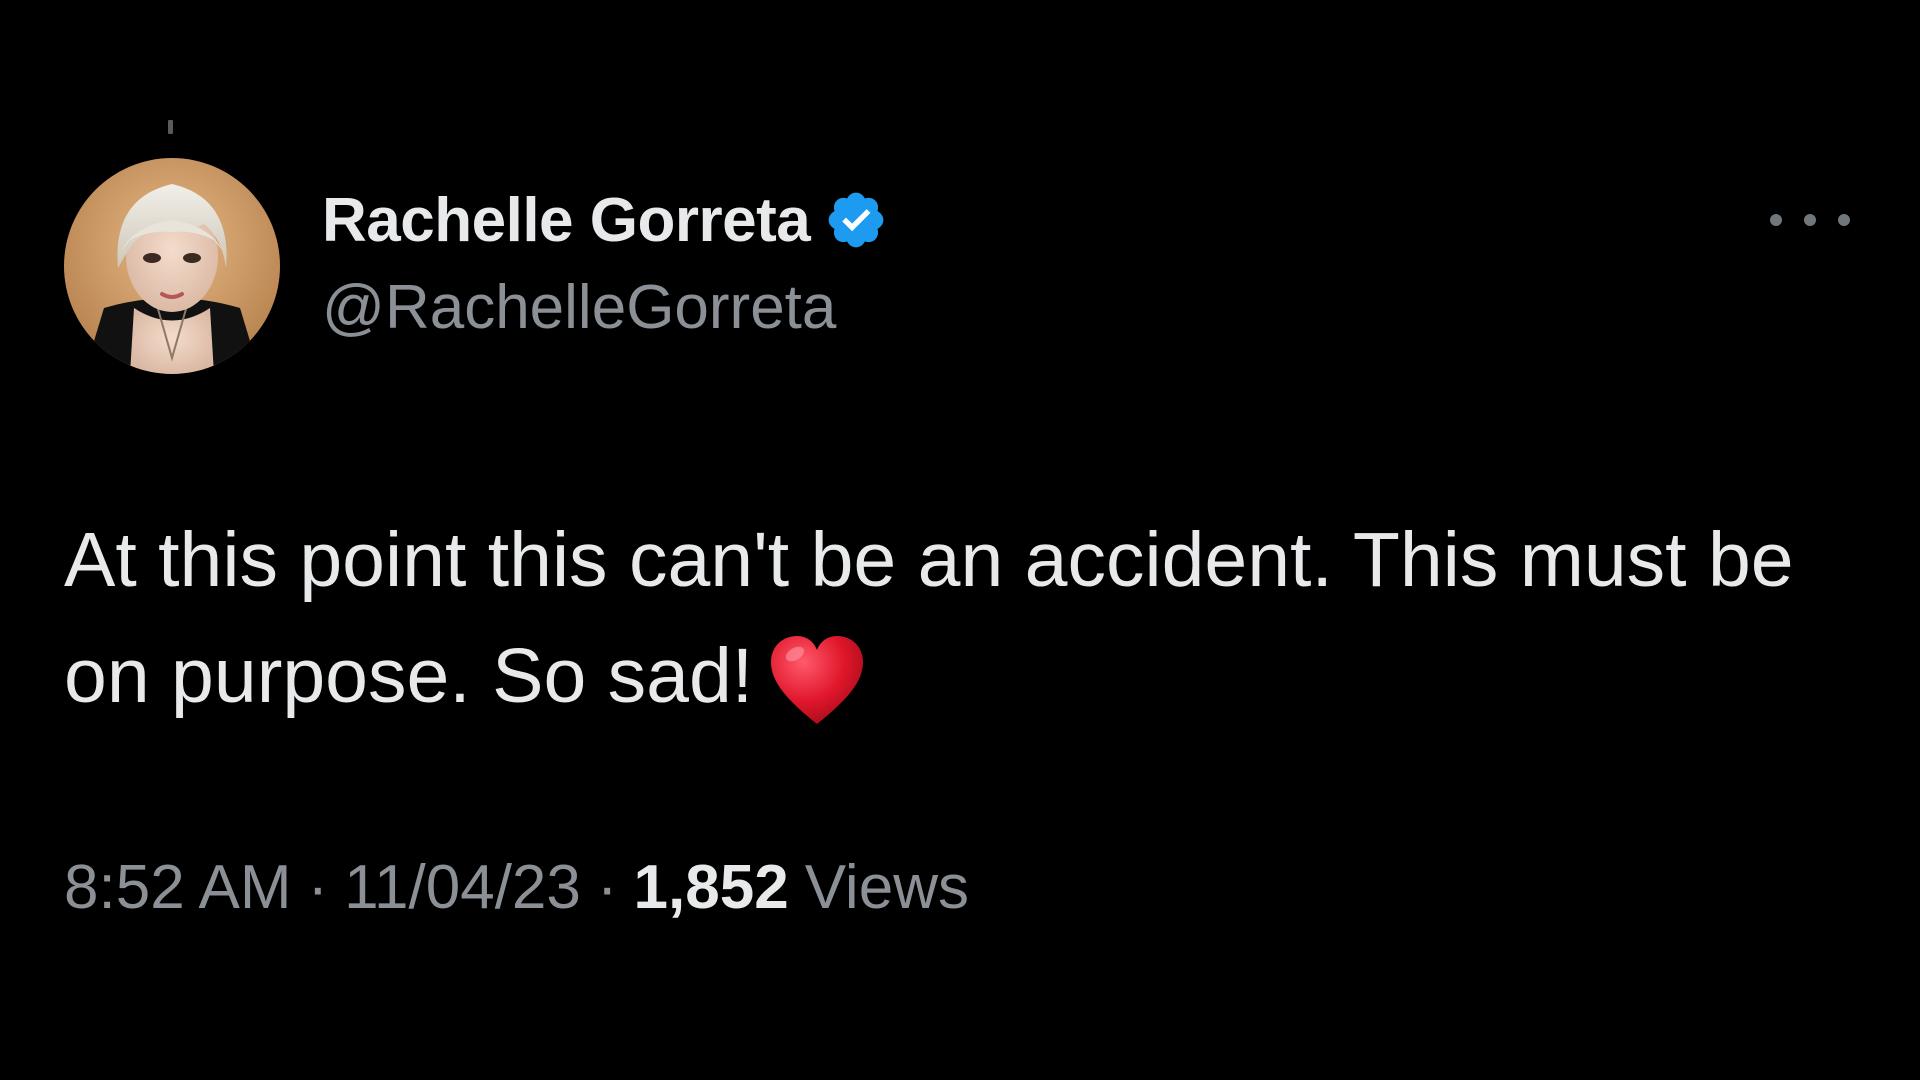 The image size is (1920, 1080). What do you see at coordinates (579, 307) in the screenshot?
I see `author-handle: @RachelleGorreta` at bounding box center [579, 307].